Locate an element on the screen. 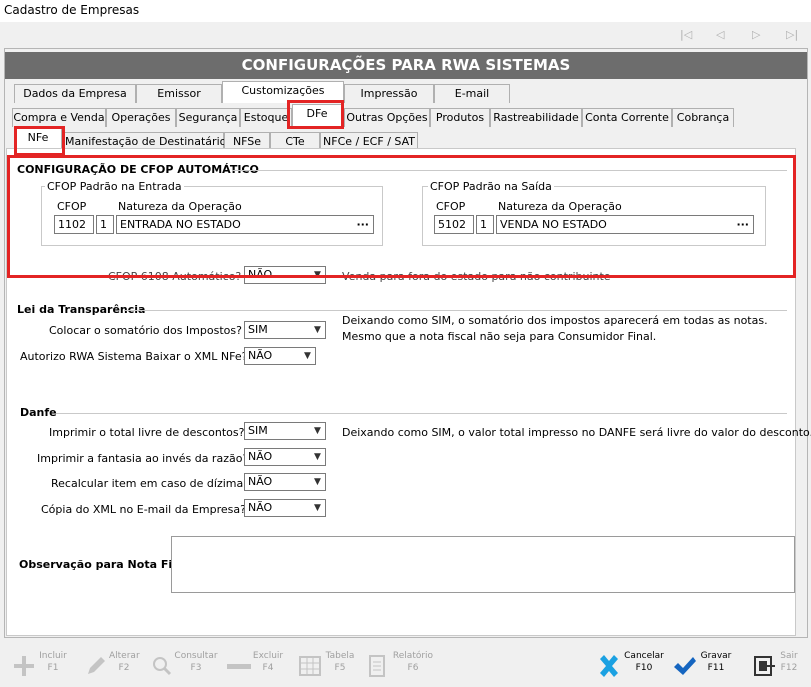 This screenshot has height=687, width=811. excluir-button: Excluir F4 is located at coordinates (268, 662).